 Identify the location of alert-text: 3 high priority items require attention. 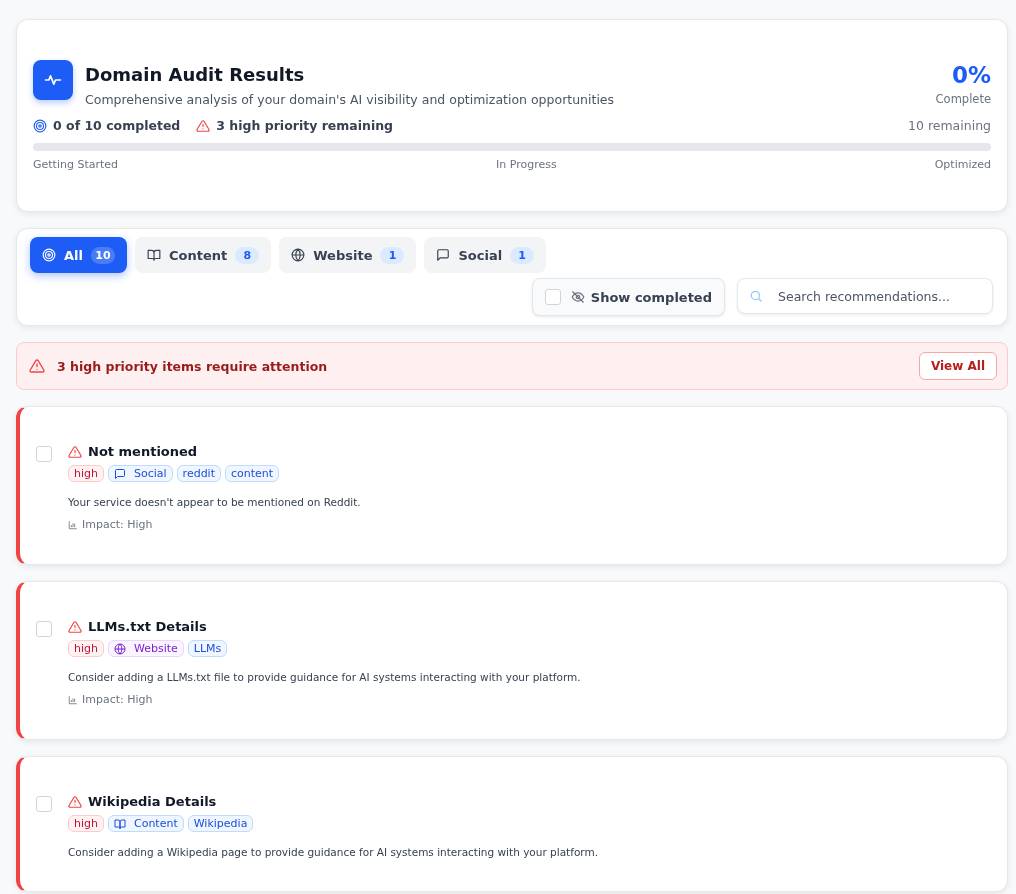
(193, 366).